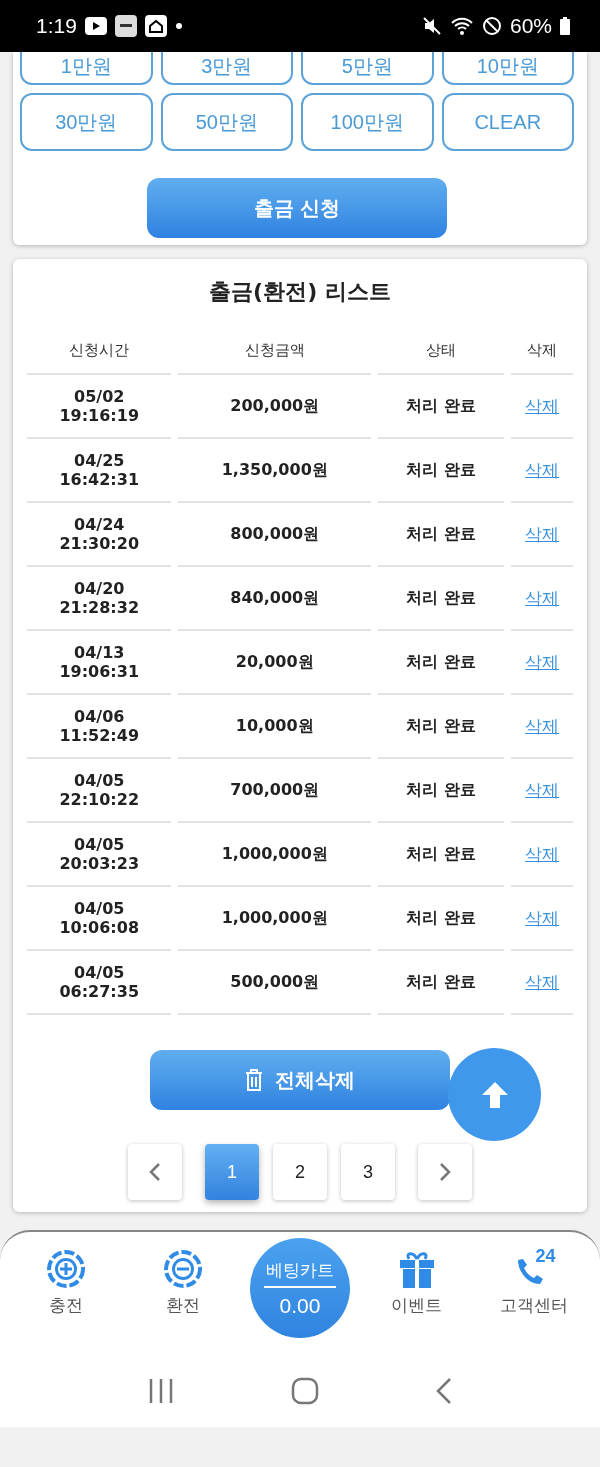 The width and height of the screenshot is (600, 1467). I want to click on amount-text: 1,350,000원, so click(274, 470).